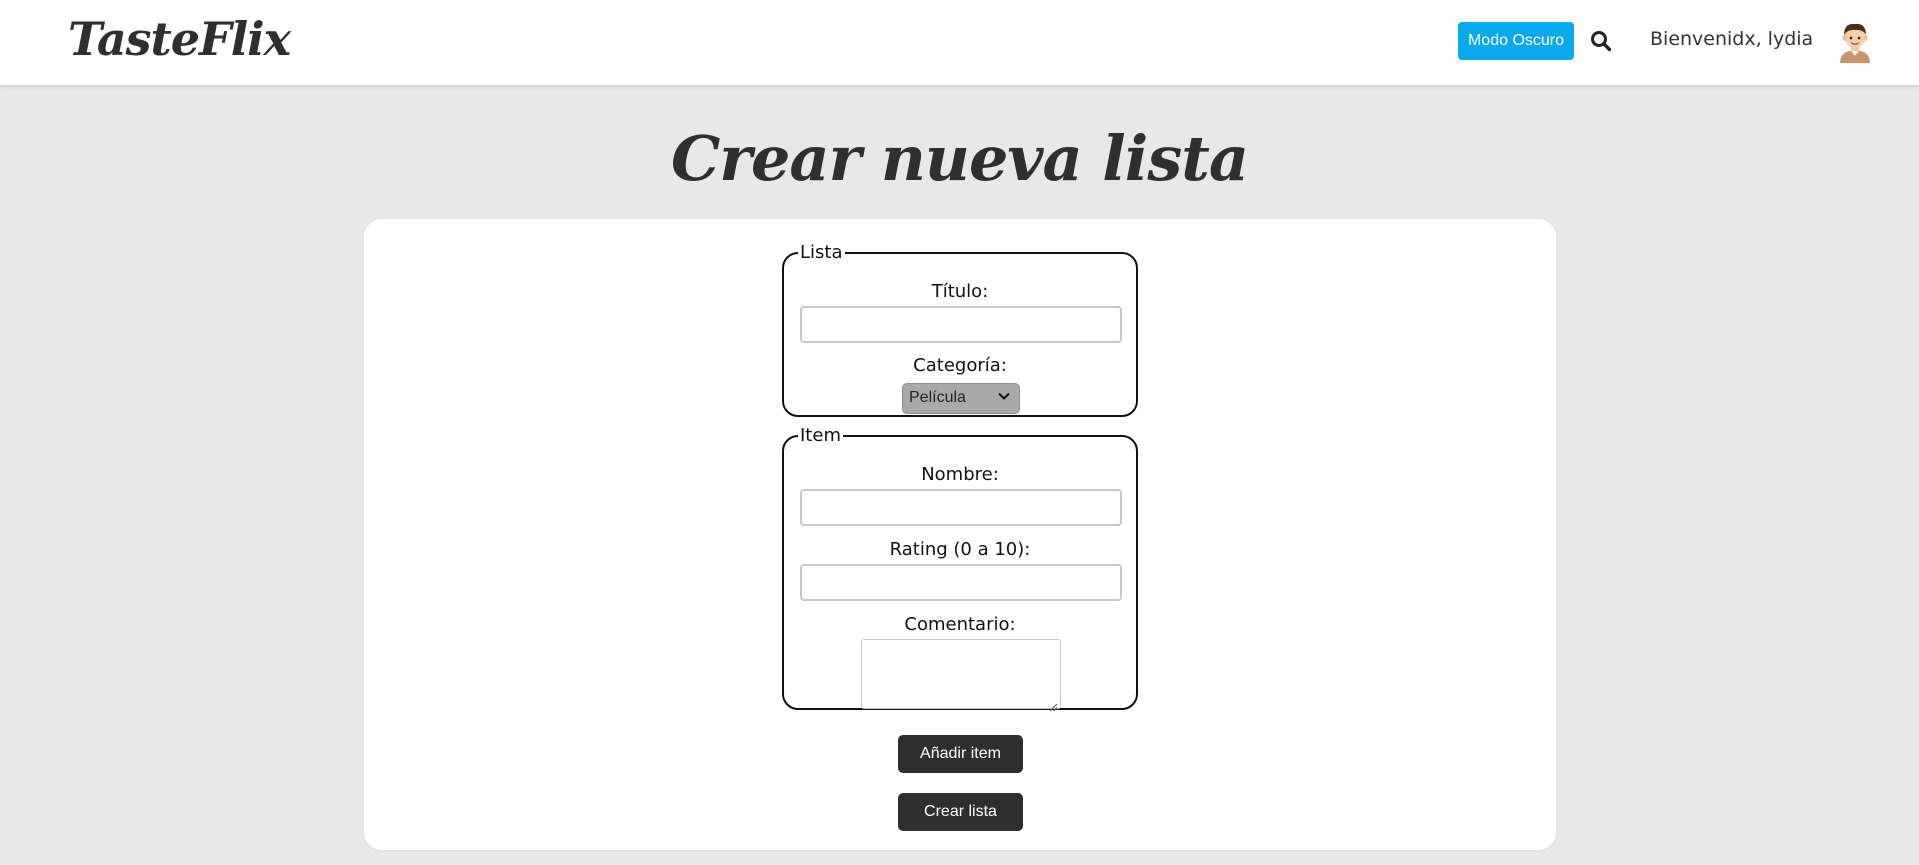  What do you see at coordinates (1004, 396) in the screenshot?
I see `chevron-down-icon` at bounding box center [1004, 396].